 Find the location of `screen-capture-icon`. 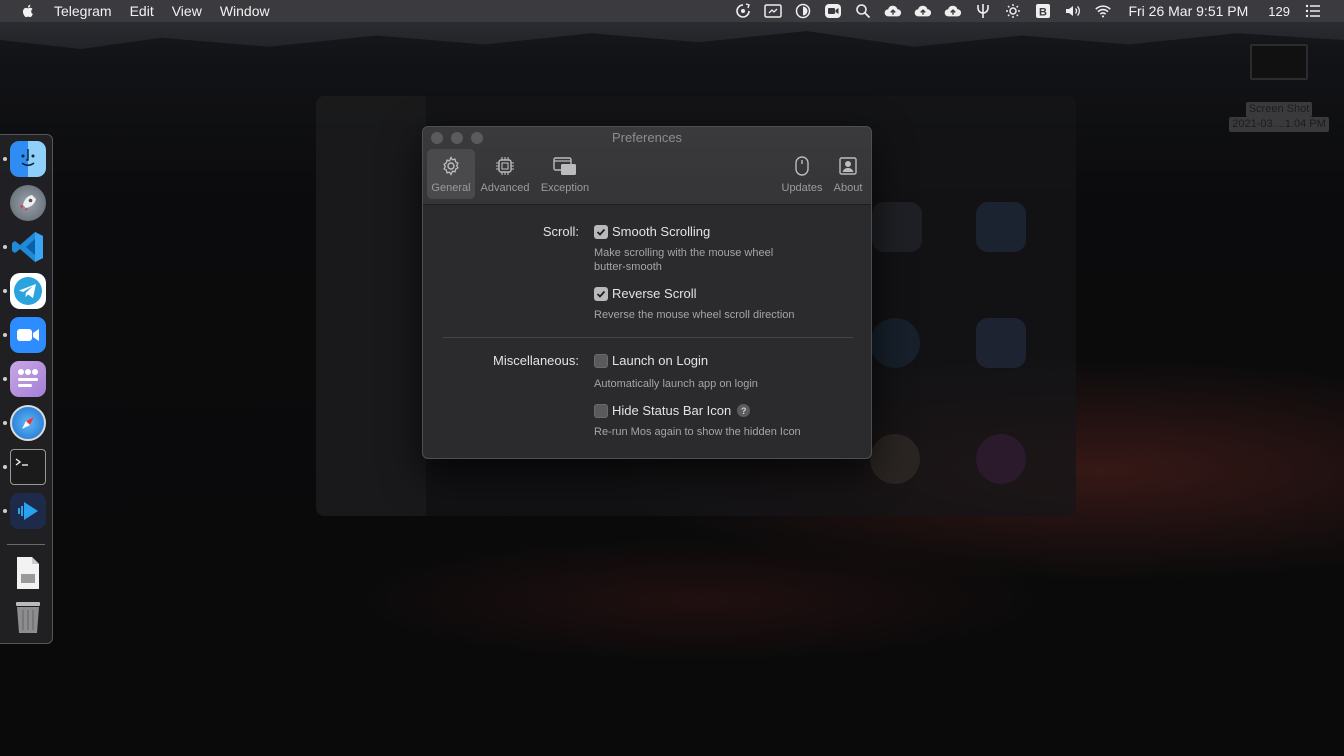

screen-capture-icon is located at coordinates (773, 11).